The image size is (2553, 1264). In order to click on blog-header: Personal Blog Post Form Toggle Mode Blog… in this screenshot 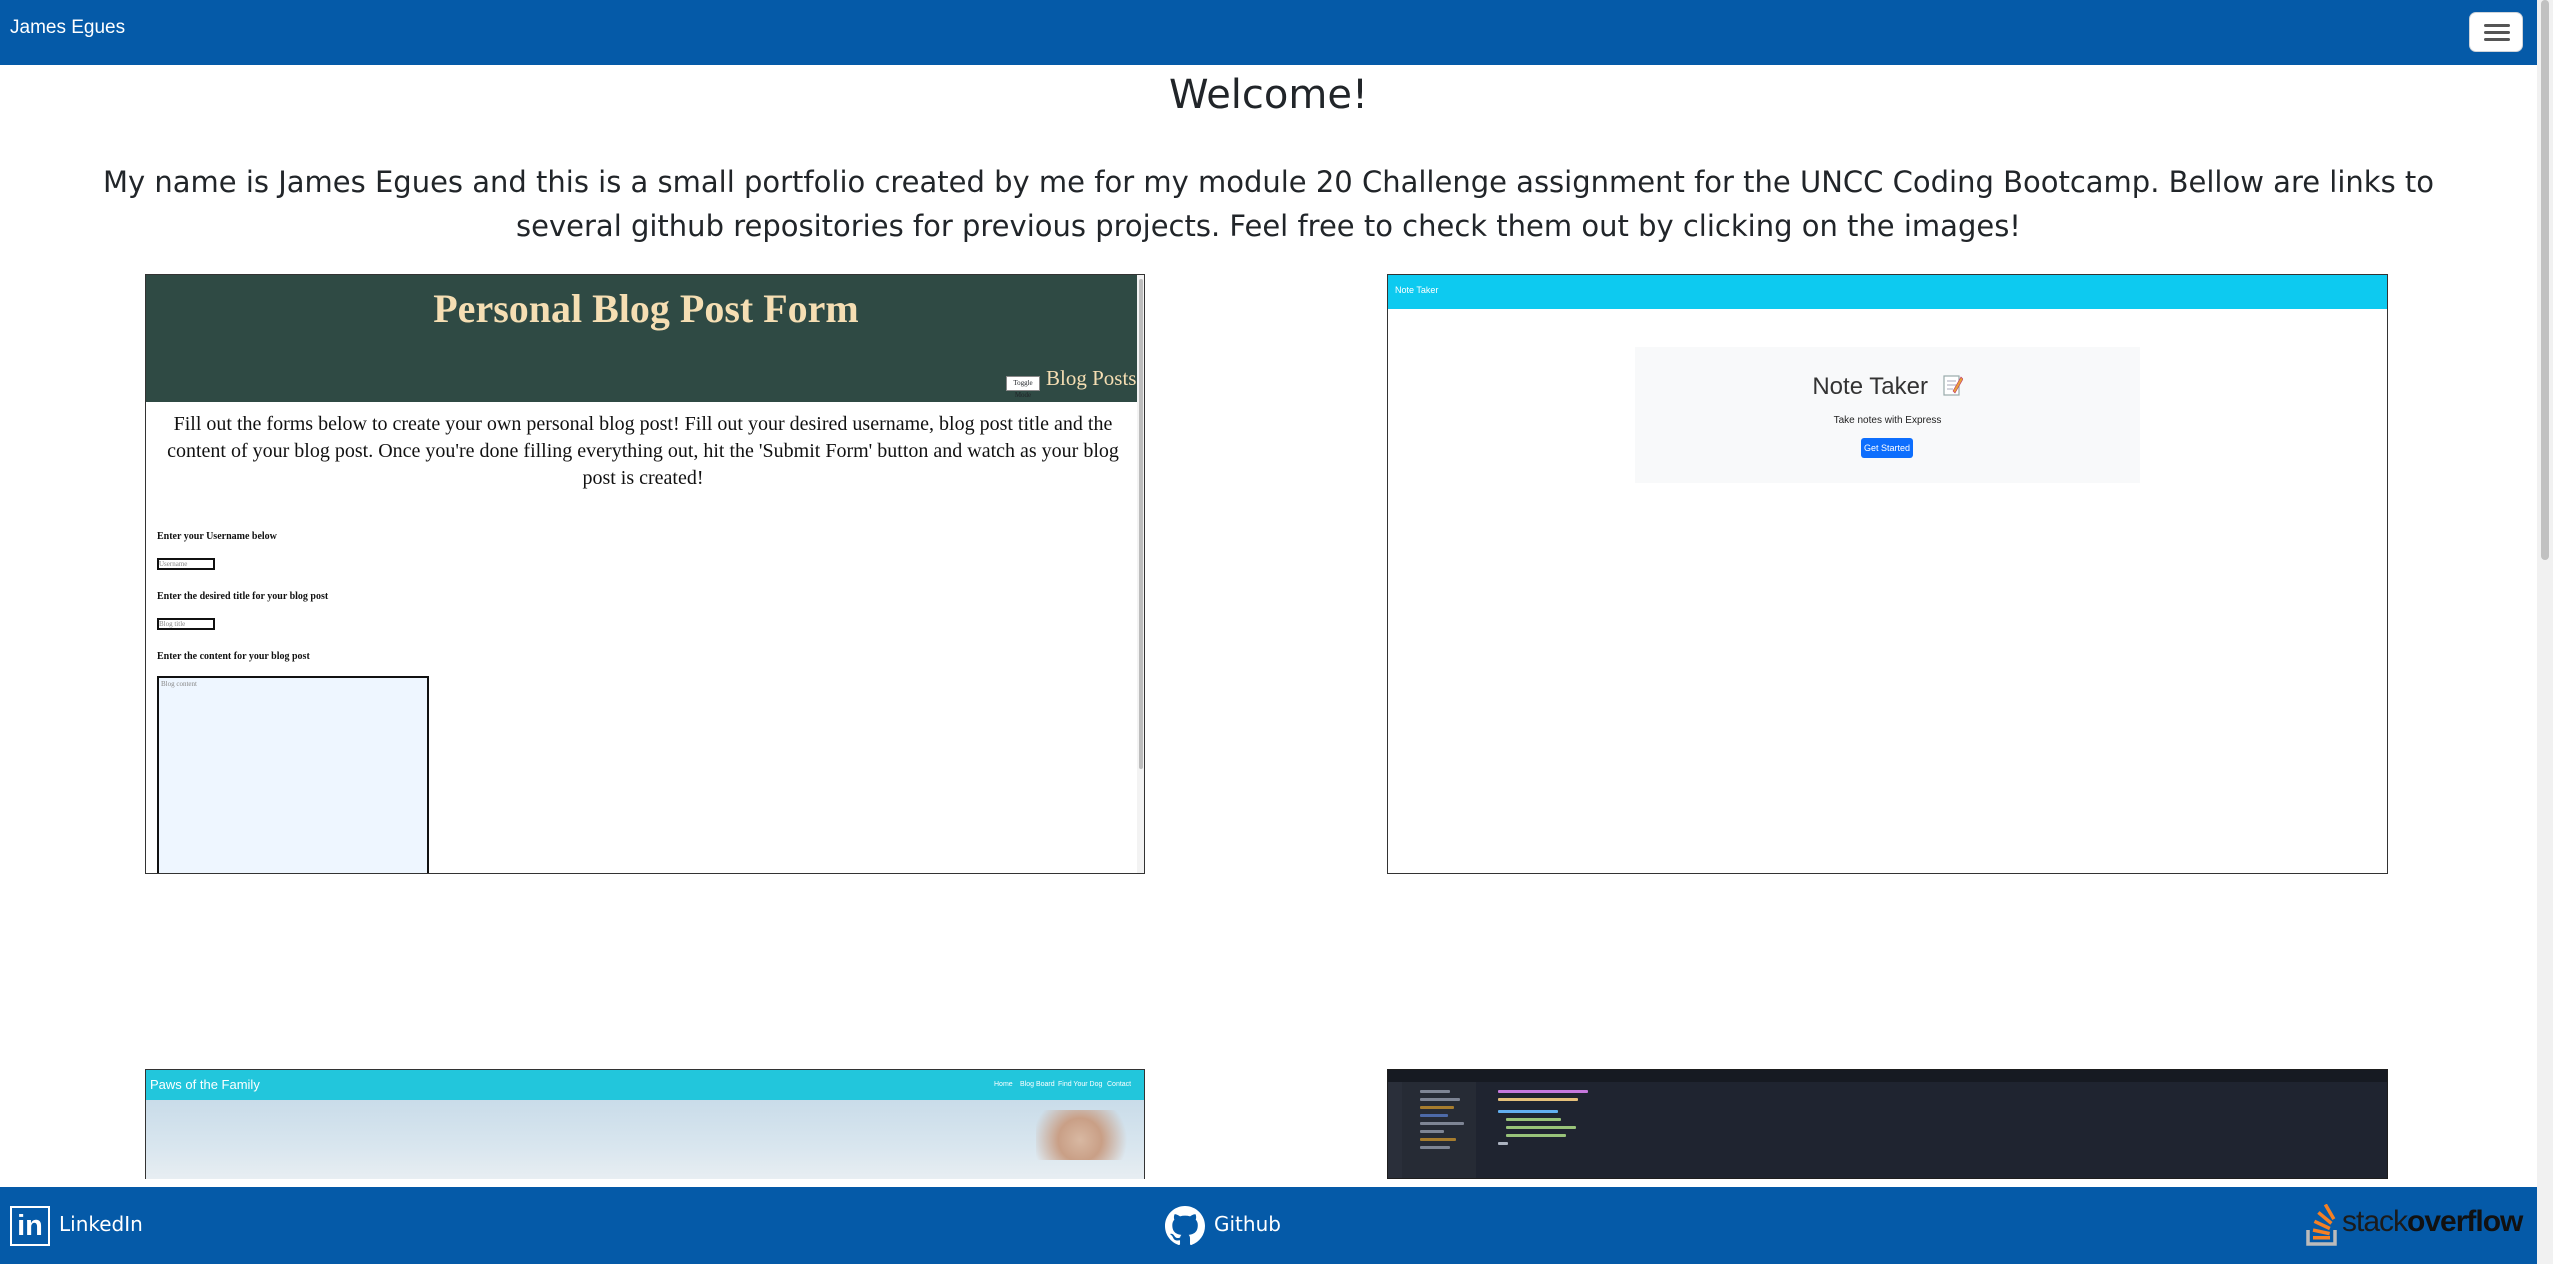, I will do `click(645, 338)`.